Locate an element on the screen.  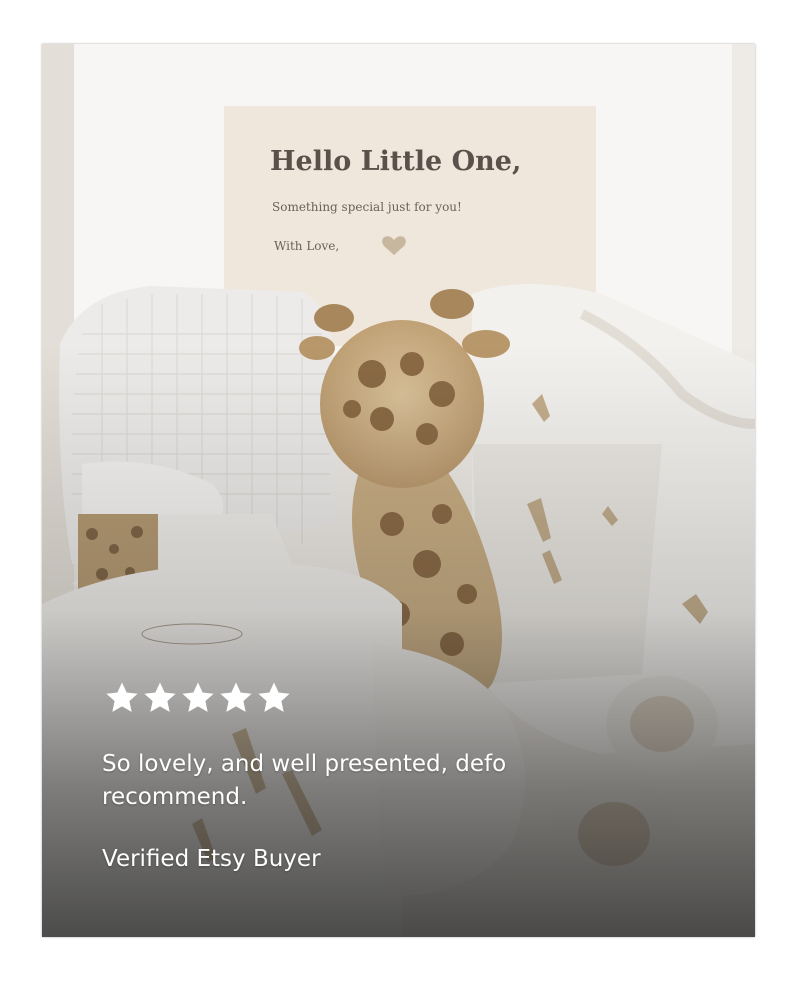
note-sign: With Love, is located at coordinates (307, 246).